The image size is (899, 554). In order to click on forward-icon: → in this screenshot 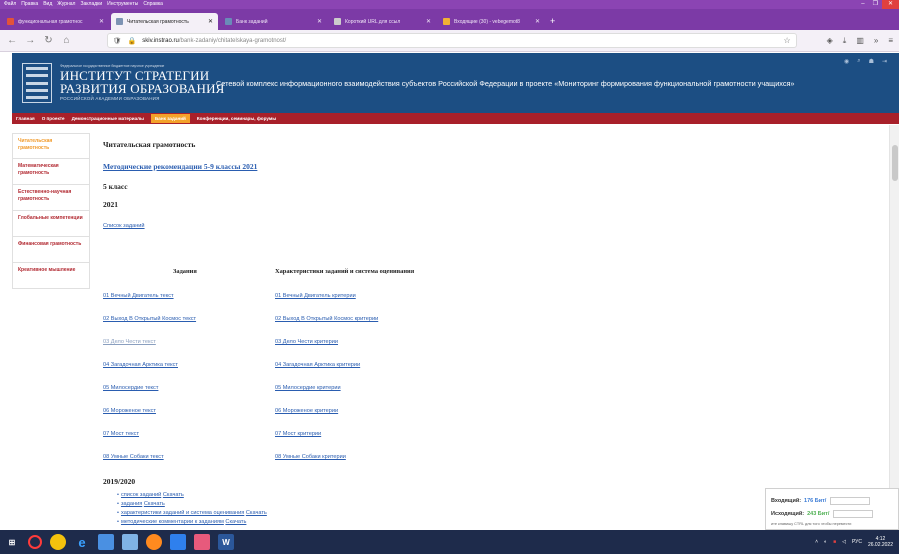, I will do `click(30, 40)`.